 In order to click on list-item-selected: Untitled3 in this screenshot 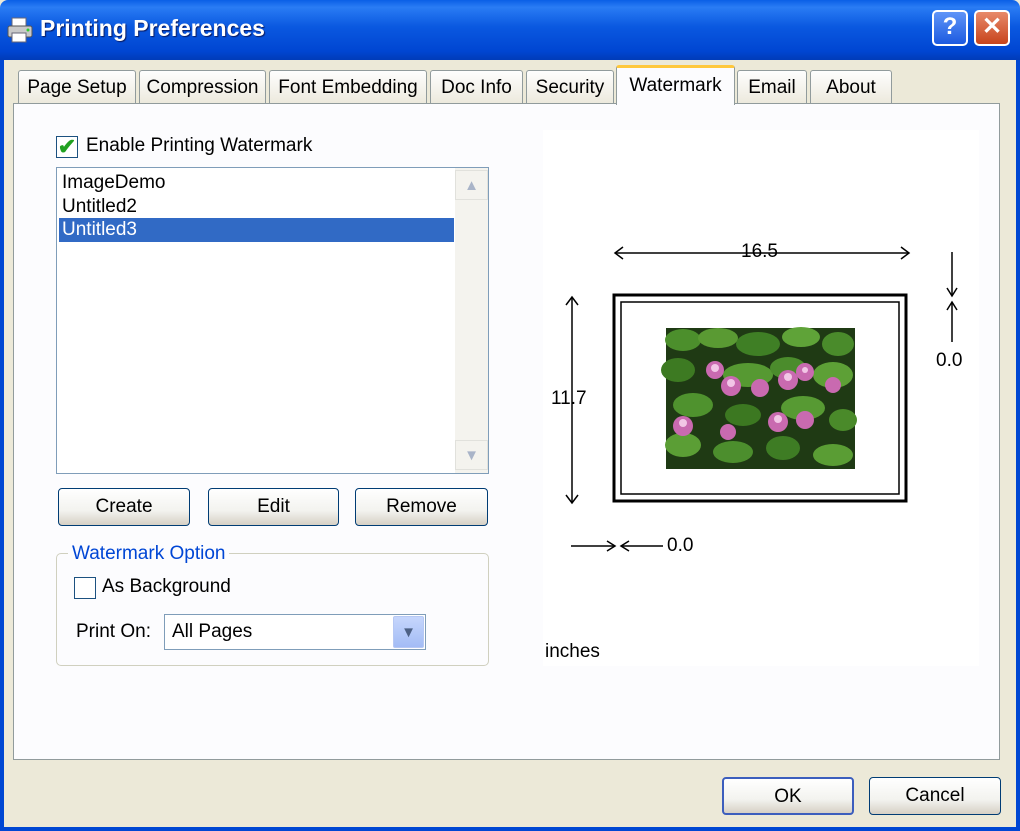, I will do `click(256, 230)`.